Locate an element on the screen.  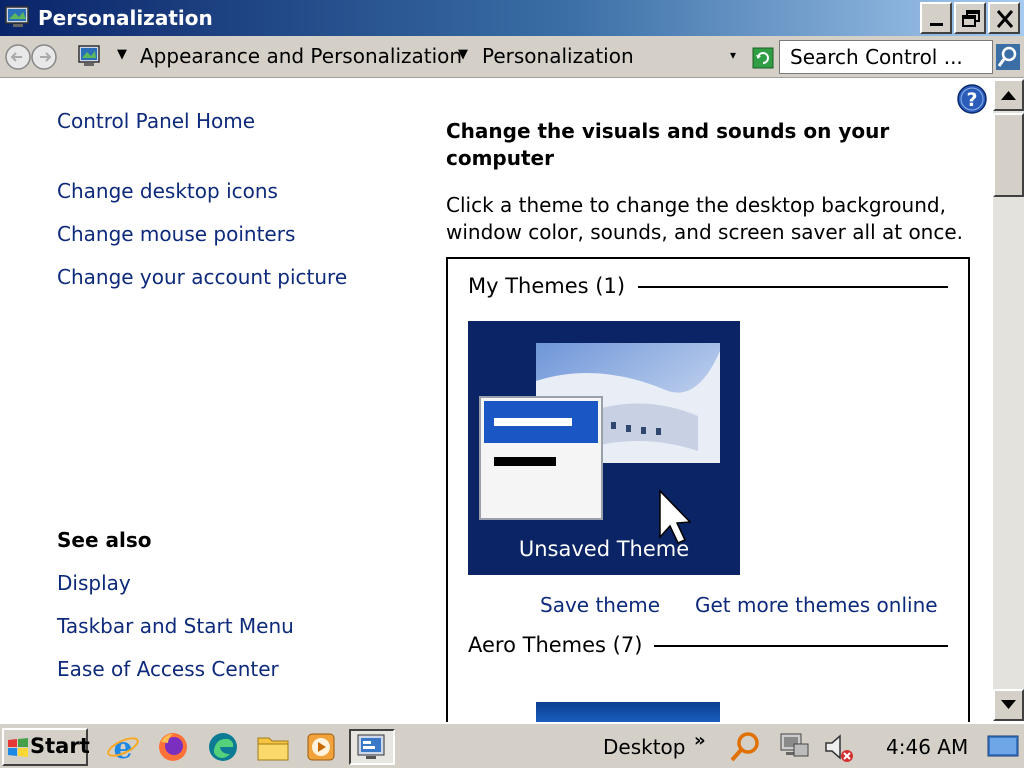
close-icon is located at coordinates (1005, 19).